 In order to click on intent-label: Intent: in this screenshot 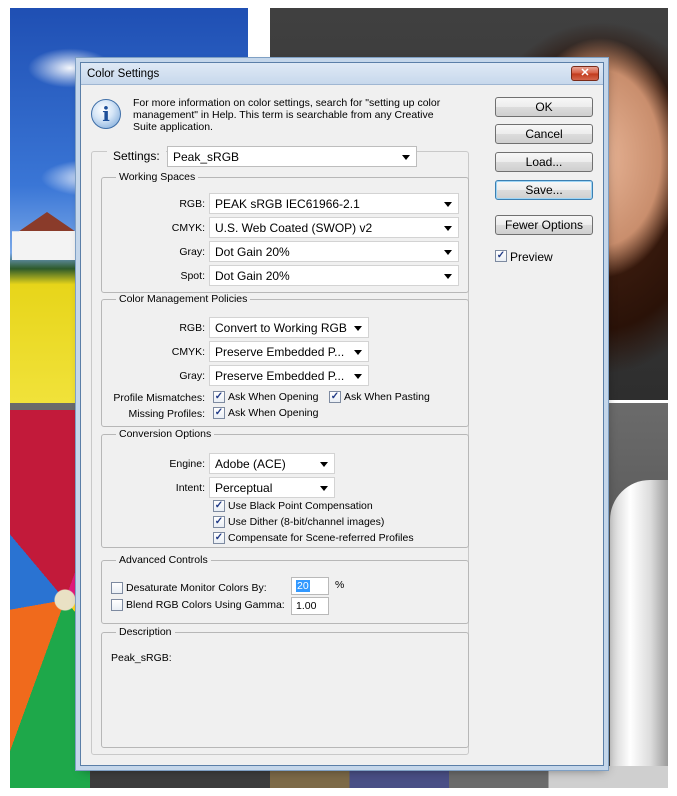, I will do `click(190, 488)`.